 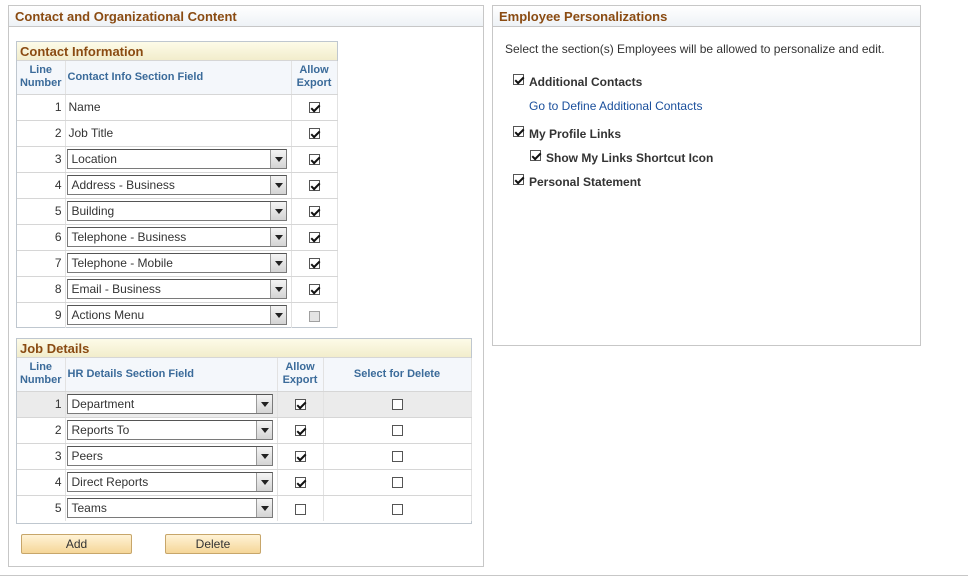 I want to click on field-select: Telephone - Mobile, so click(x=176, y=263).